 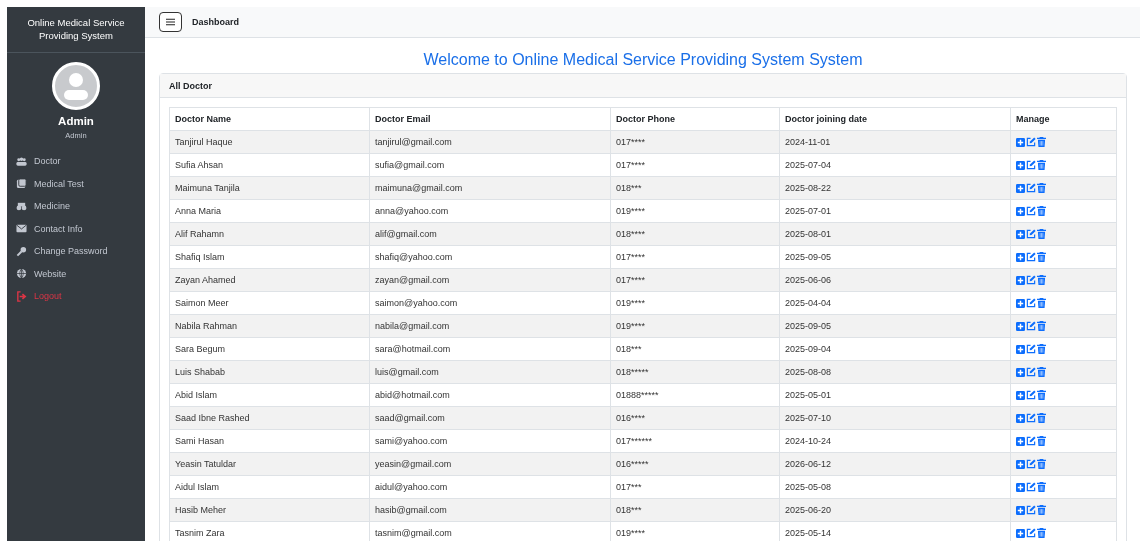 I want to click on menu-icon, so click(x=170, y=22).